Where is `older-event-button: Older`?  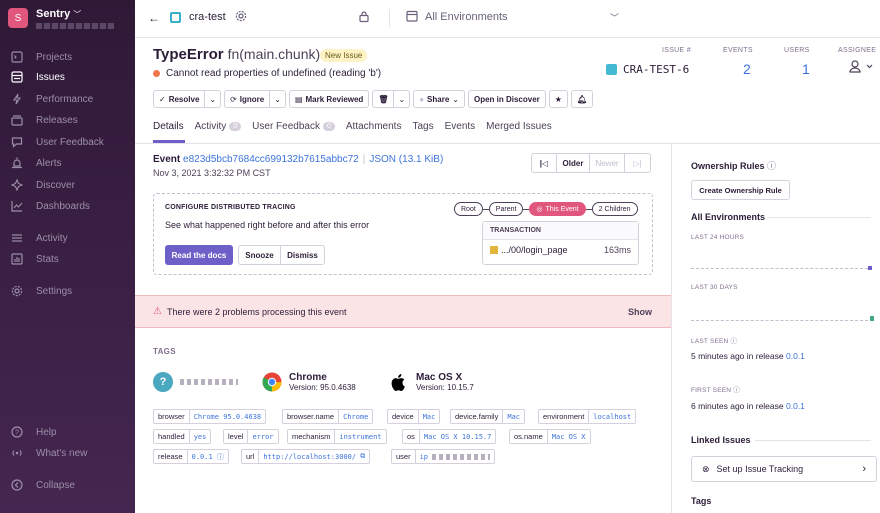
older-event-button: Older is located at coordinates (573, 163).